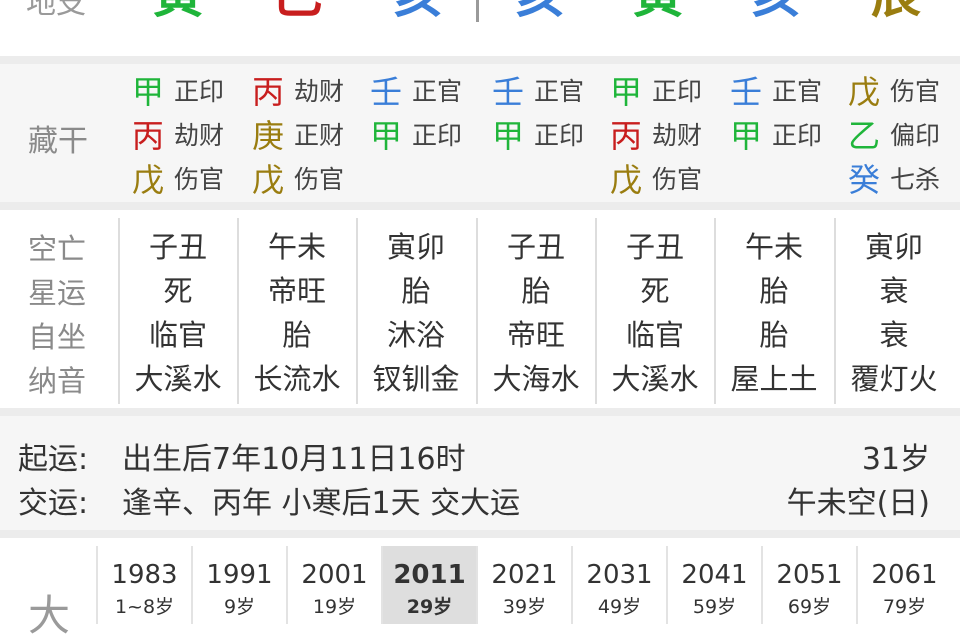 The image size is (960, 643). What do you see at coordinates (536, 379) in the screenshot?
I see `pillar-info-cell: 大海水` at bounding box center [536, 379].